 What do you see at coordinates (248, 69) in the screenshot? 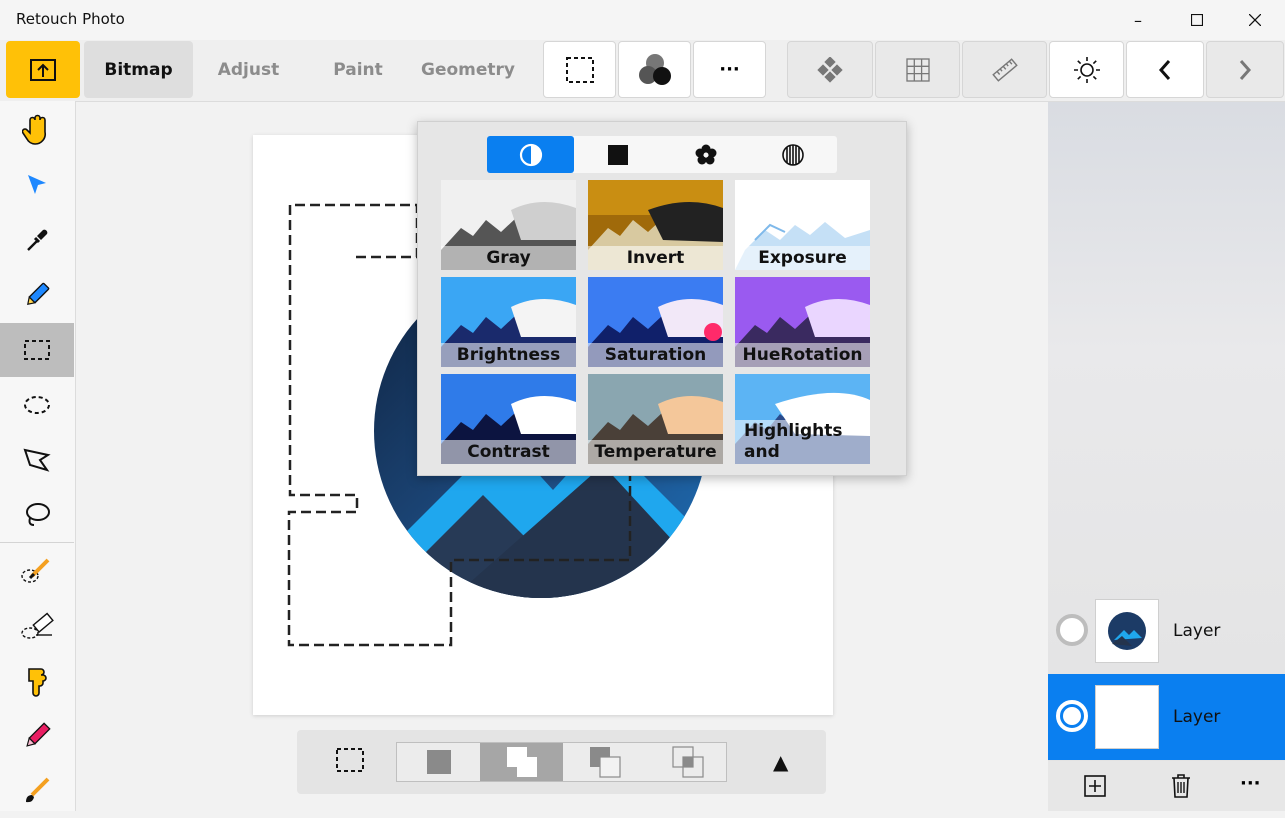
I see `tab-adjust: Adjust` at bounding box center [248, 69].